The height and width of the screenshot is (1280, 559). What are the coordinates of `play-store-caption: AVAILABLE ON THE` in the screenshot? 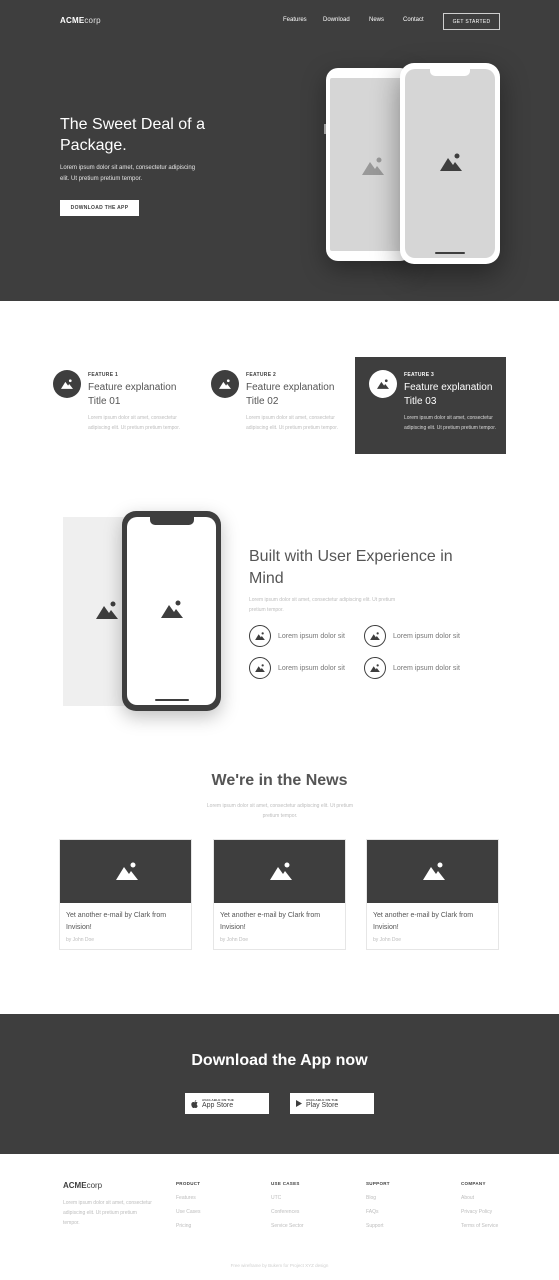 It's located at (322, 1099).